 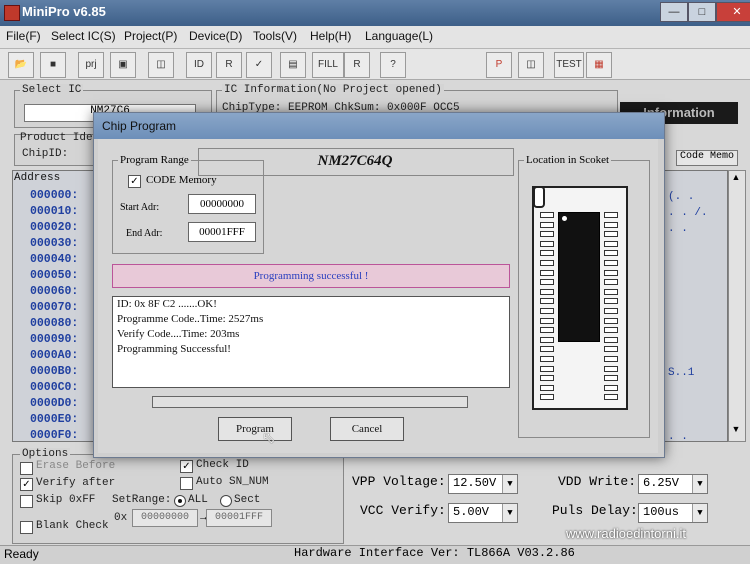 I want to click on save-icon: ■, so click(x=53, y=65).